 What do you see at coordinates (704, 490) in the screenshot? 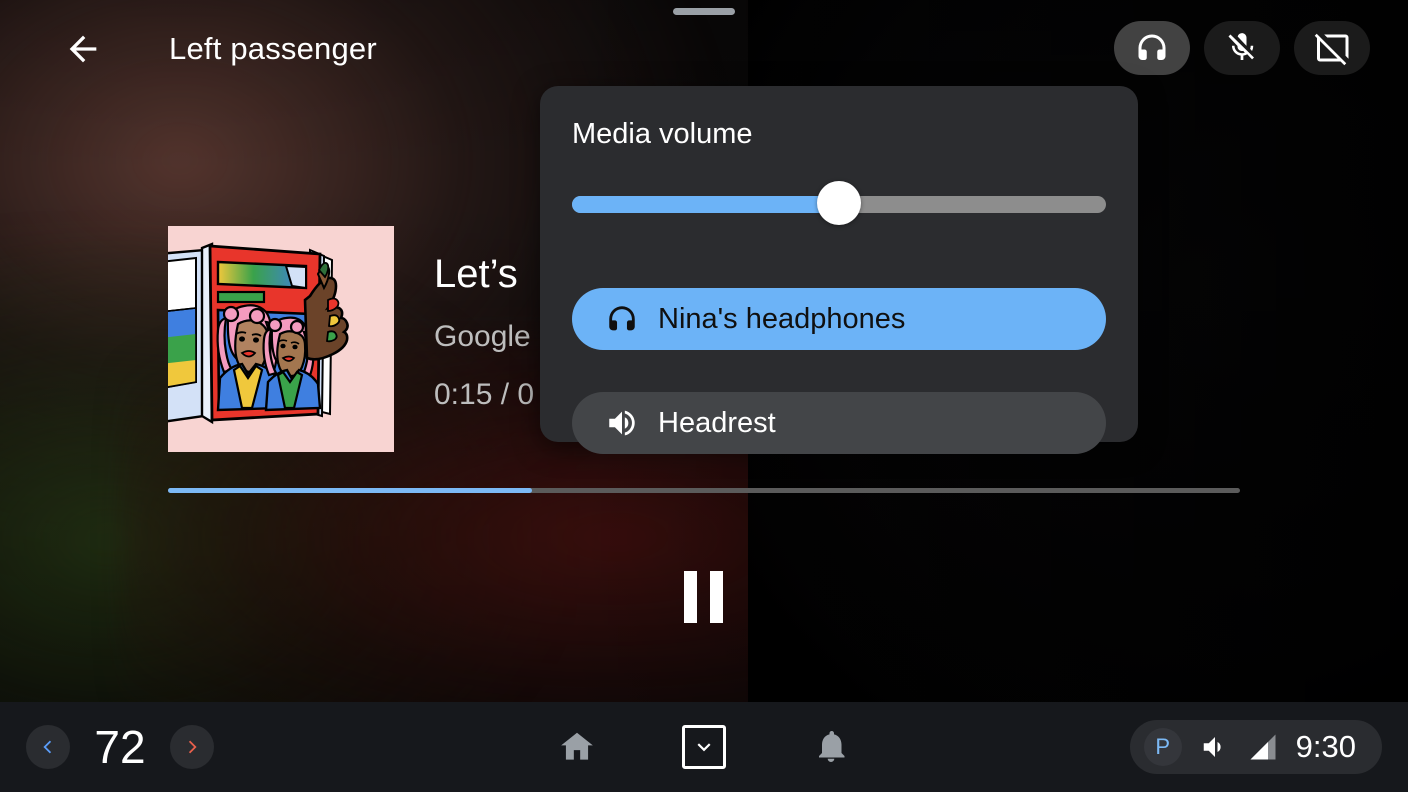
I see `playback-progress-bar` at bounding box center [704, 490].